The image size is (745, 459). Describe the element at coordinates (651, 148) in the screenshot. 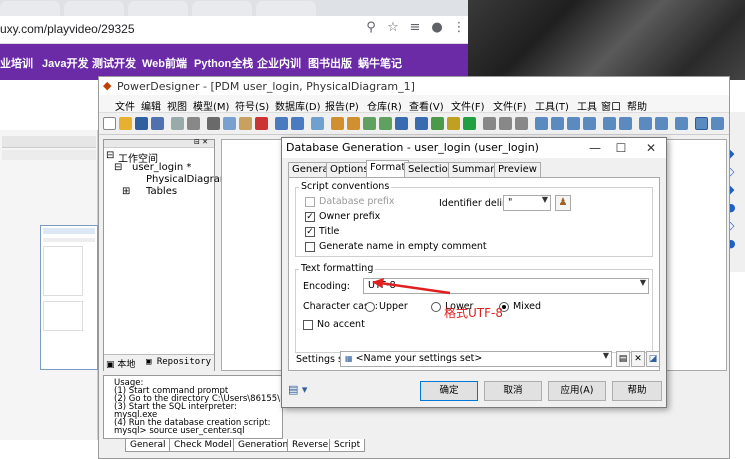

I see `close-icon: ✕` at that location.